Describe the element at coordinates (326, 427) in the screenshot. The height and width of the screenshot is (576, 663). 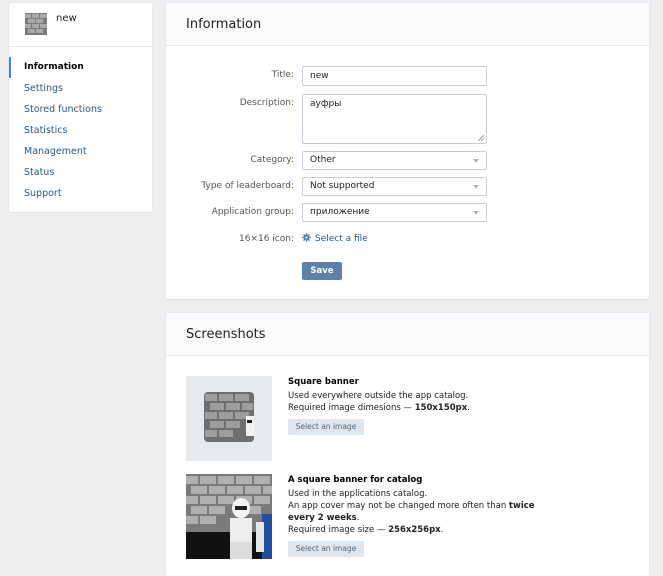
I see `square-banner-select-button: Select an image` at that location.